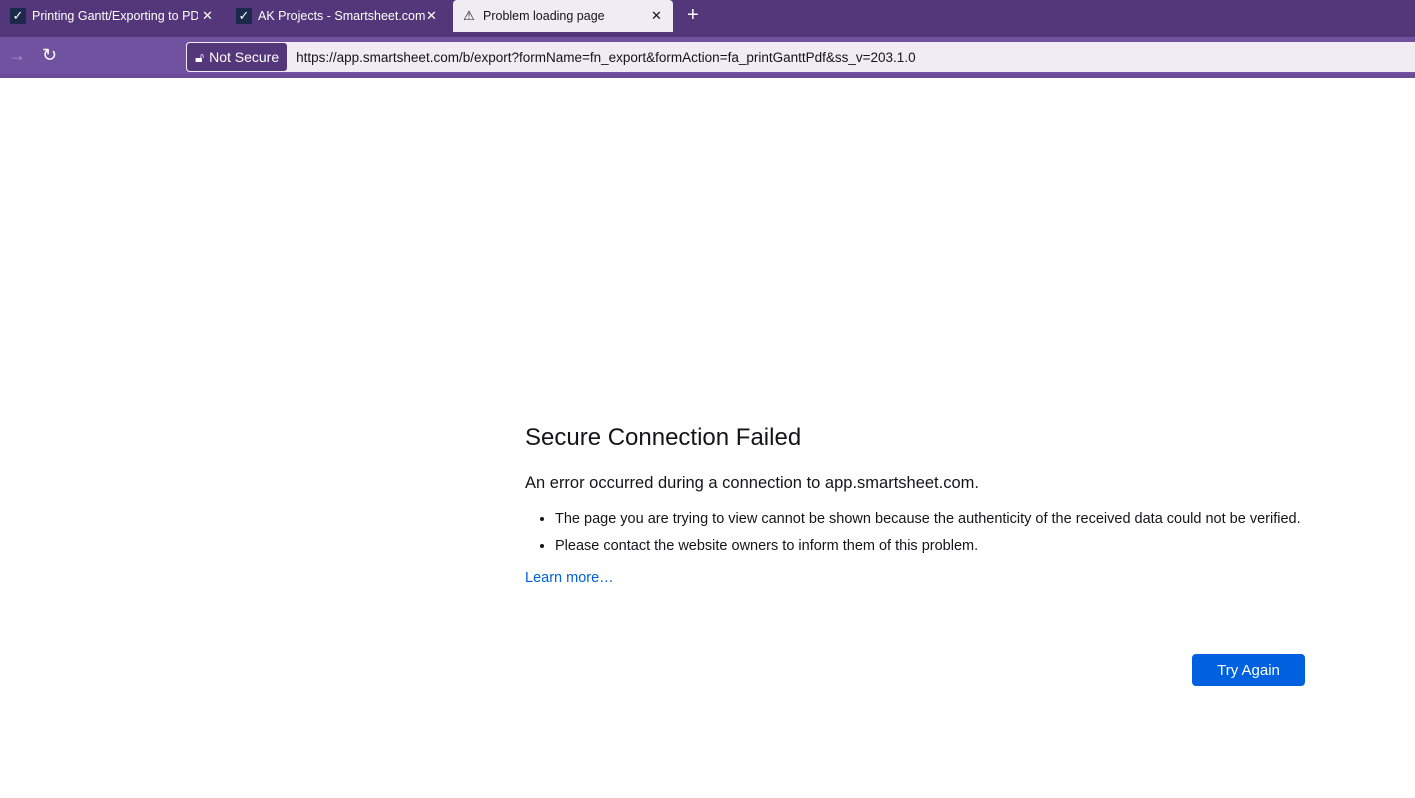 The image size is (1415, 798). I want to click on new-tab-button: +, so click(693, 15).